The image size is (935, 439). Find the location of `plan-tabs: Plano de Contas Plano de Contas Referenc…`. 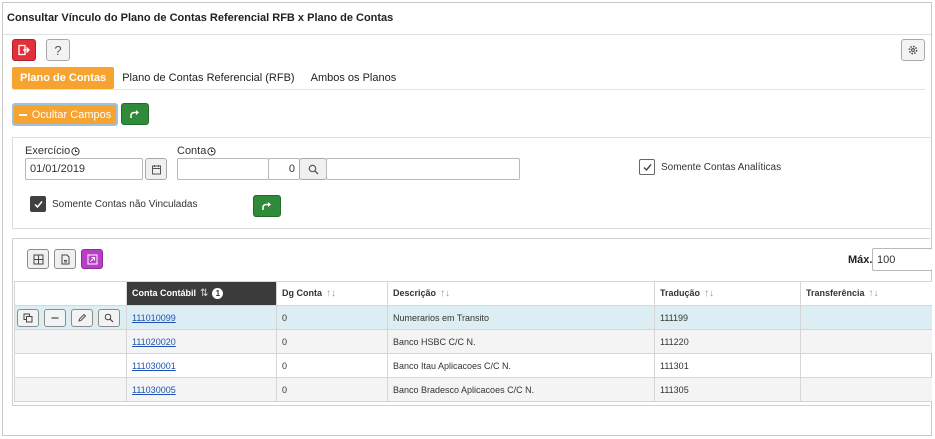

plan-tabs: Plano de Contas Plano de Contas Referenc… is located at coordinates (208, 78).